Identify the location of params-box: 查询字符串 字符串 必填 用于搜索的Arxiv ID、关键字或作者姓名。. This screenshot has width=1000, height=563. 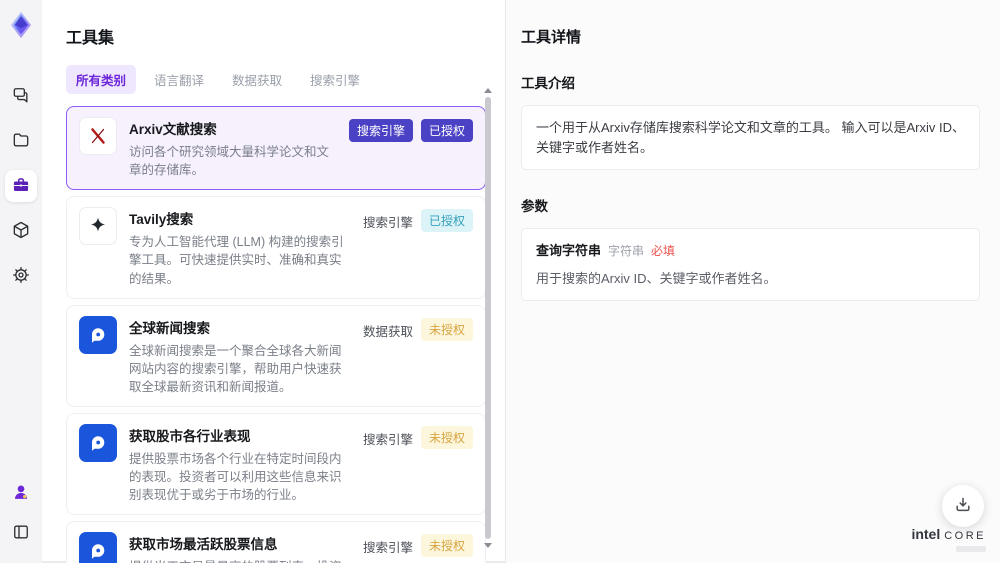
(750, 264).